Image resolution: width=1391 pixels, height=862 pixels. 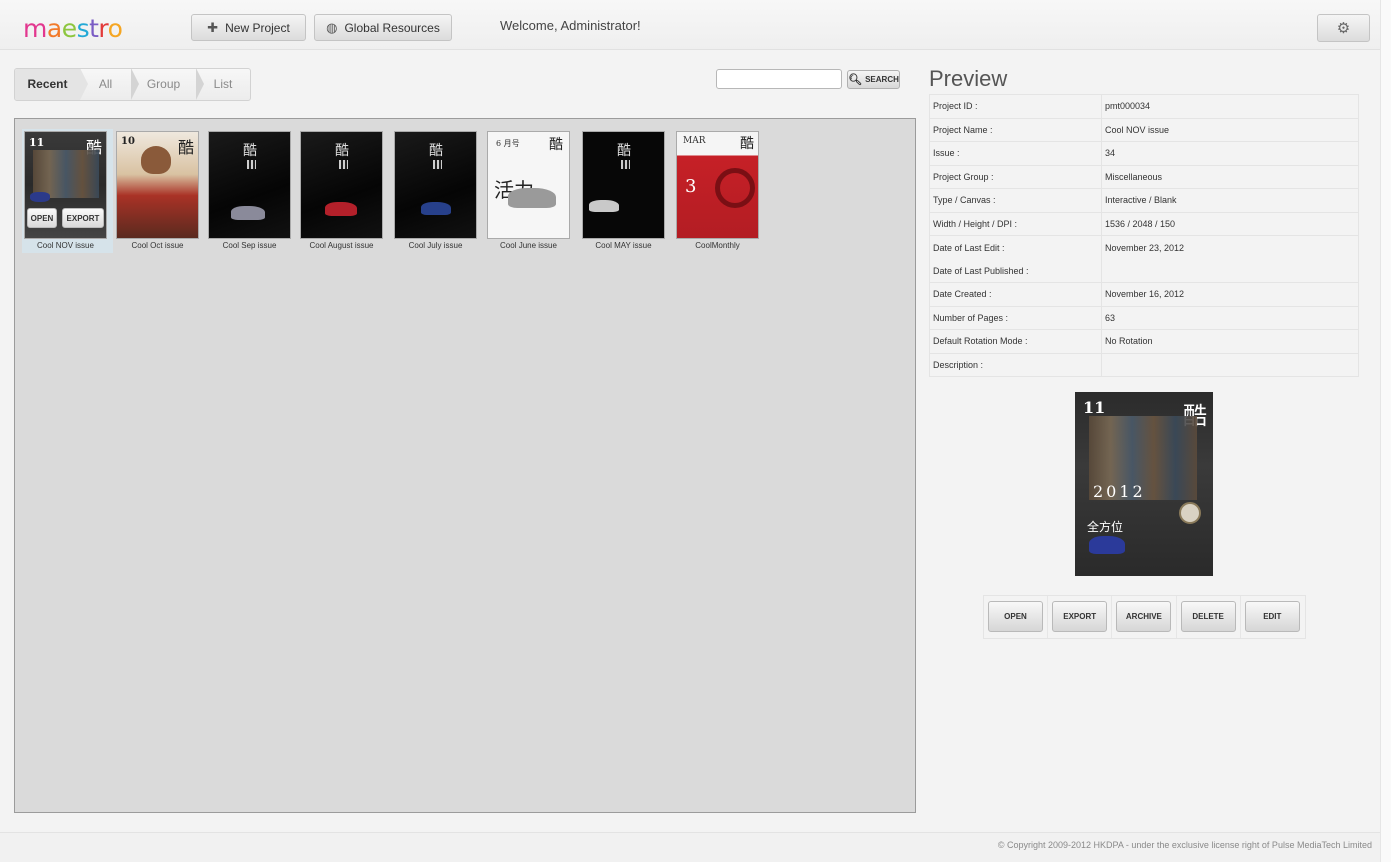 I want to click on project-thumbnail: MAR 酷 3, so click(x=717, y=185).